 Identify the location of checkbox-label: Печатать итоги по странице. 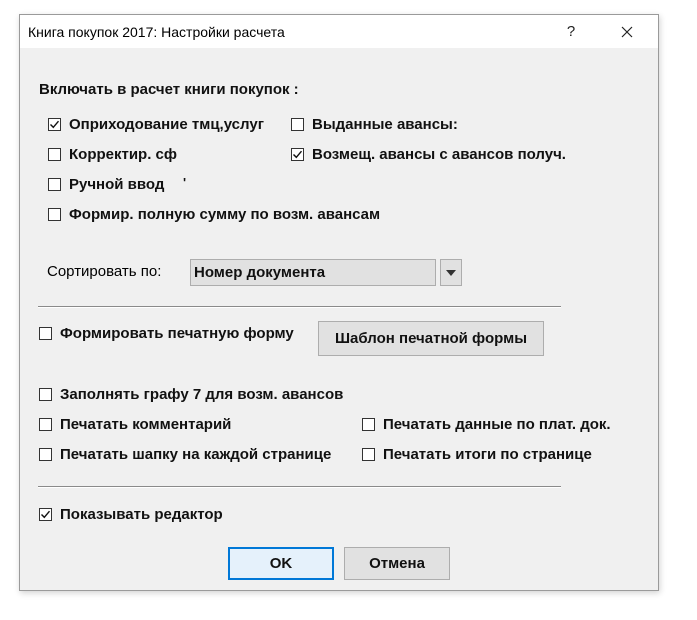
(487, 454).